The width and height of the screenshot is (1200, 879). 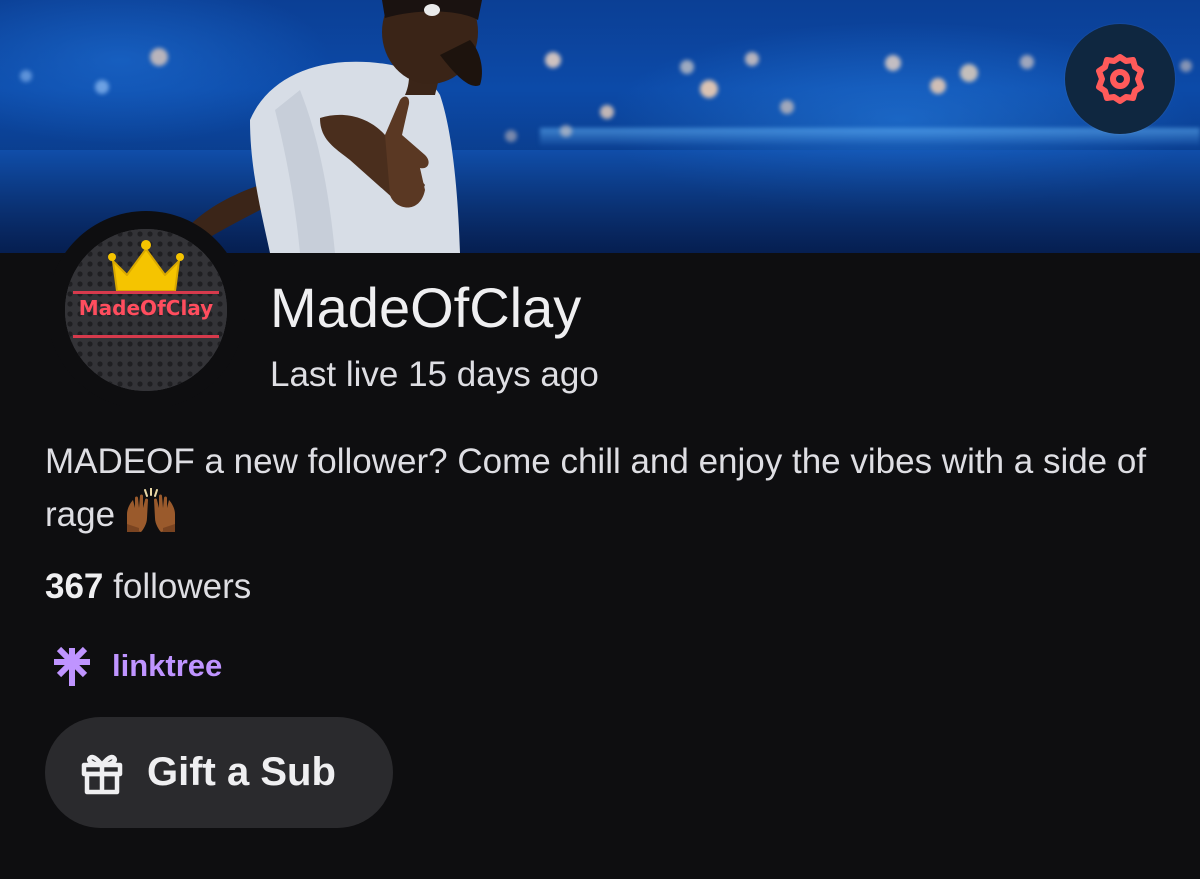 What do you see at coordinates (434, 374) in the screenshot?
I see `last-live-status: Last live 15 days ago` at bounding box center [434, 374].